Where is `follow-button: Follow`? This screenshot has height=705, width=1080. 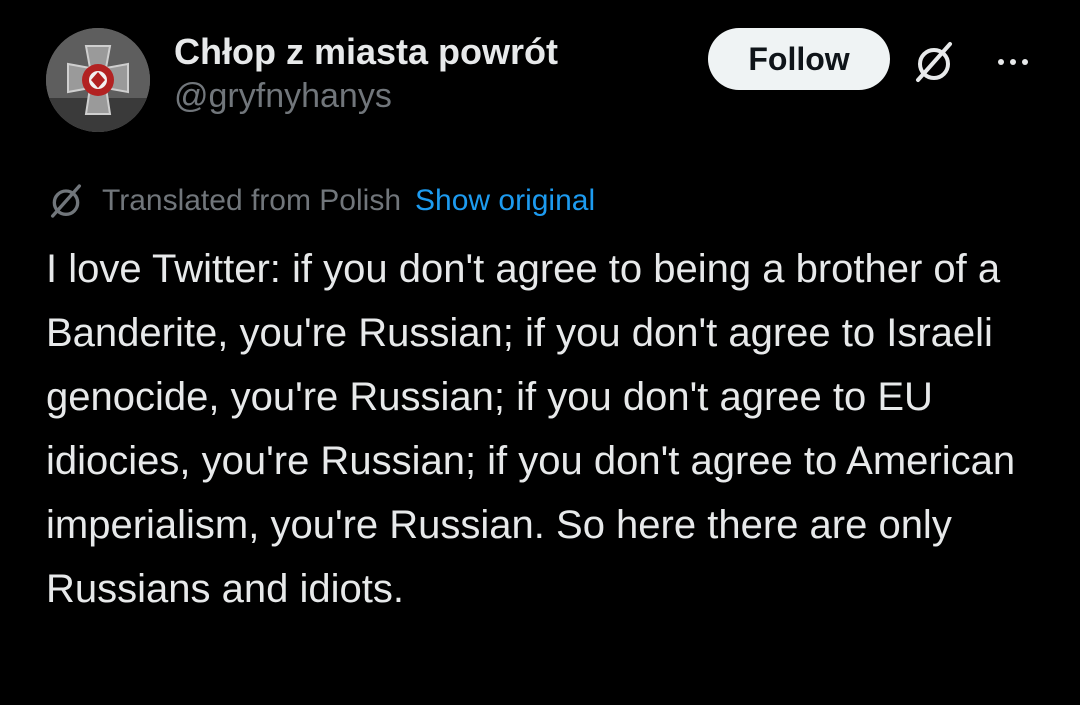
follow-button: Follow is located at coordinates (799, 59).